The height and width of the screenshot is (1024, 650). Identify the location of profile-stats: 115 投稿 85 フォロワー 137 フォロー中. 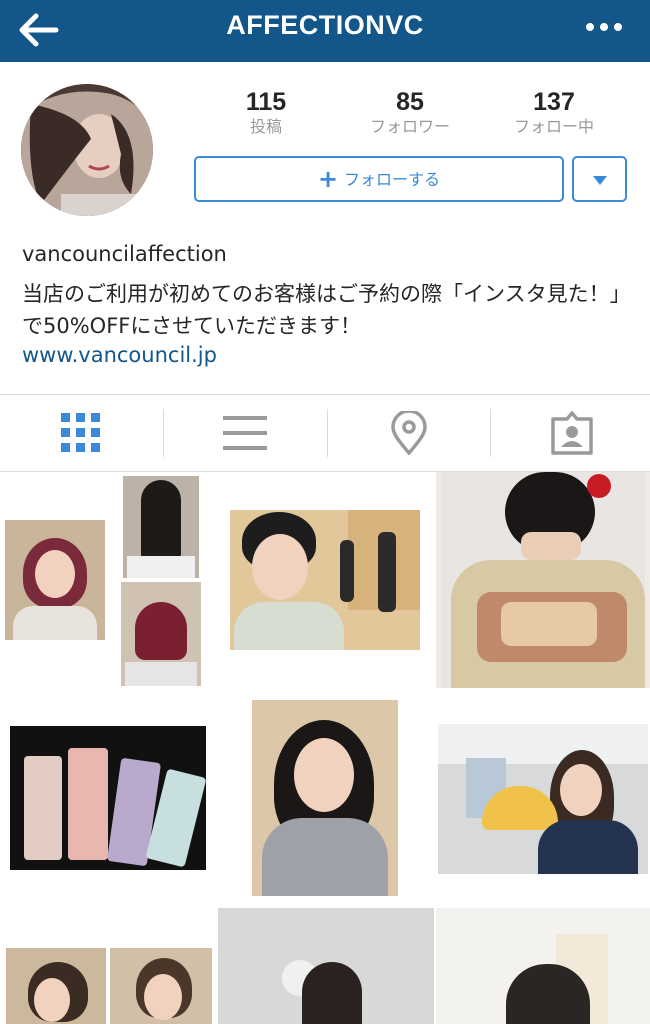
(415, 118).